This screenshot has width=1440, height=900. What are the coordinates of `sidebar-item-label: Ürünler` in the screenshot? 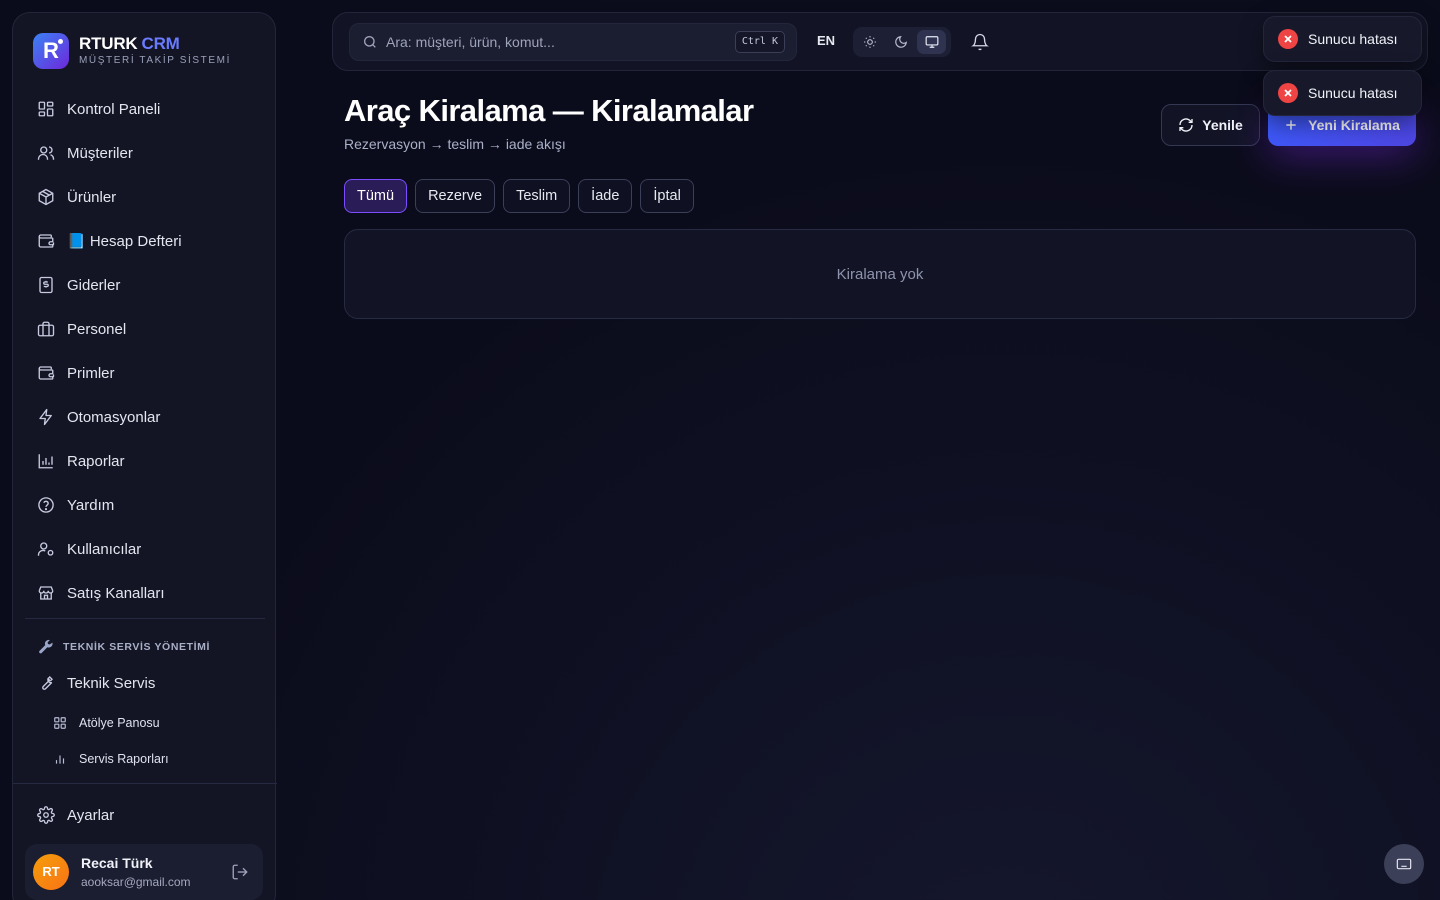 It's located at (92, 197).